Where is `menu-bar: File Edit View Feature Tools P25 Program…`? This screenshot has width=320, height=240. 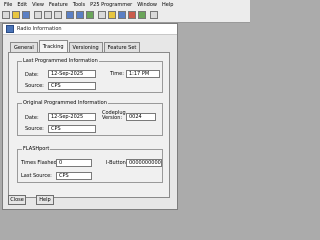
menu-bar: File Edit View Feature Tools P25 Program… is located at coordinates (125, 4).